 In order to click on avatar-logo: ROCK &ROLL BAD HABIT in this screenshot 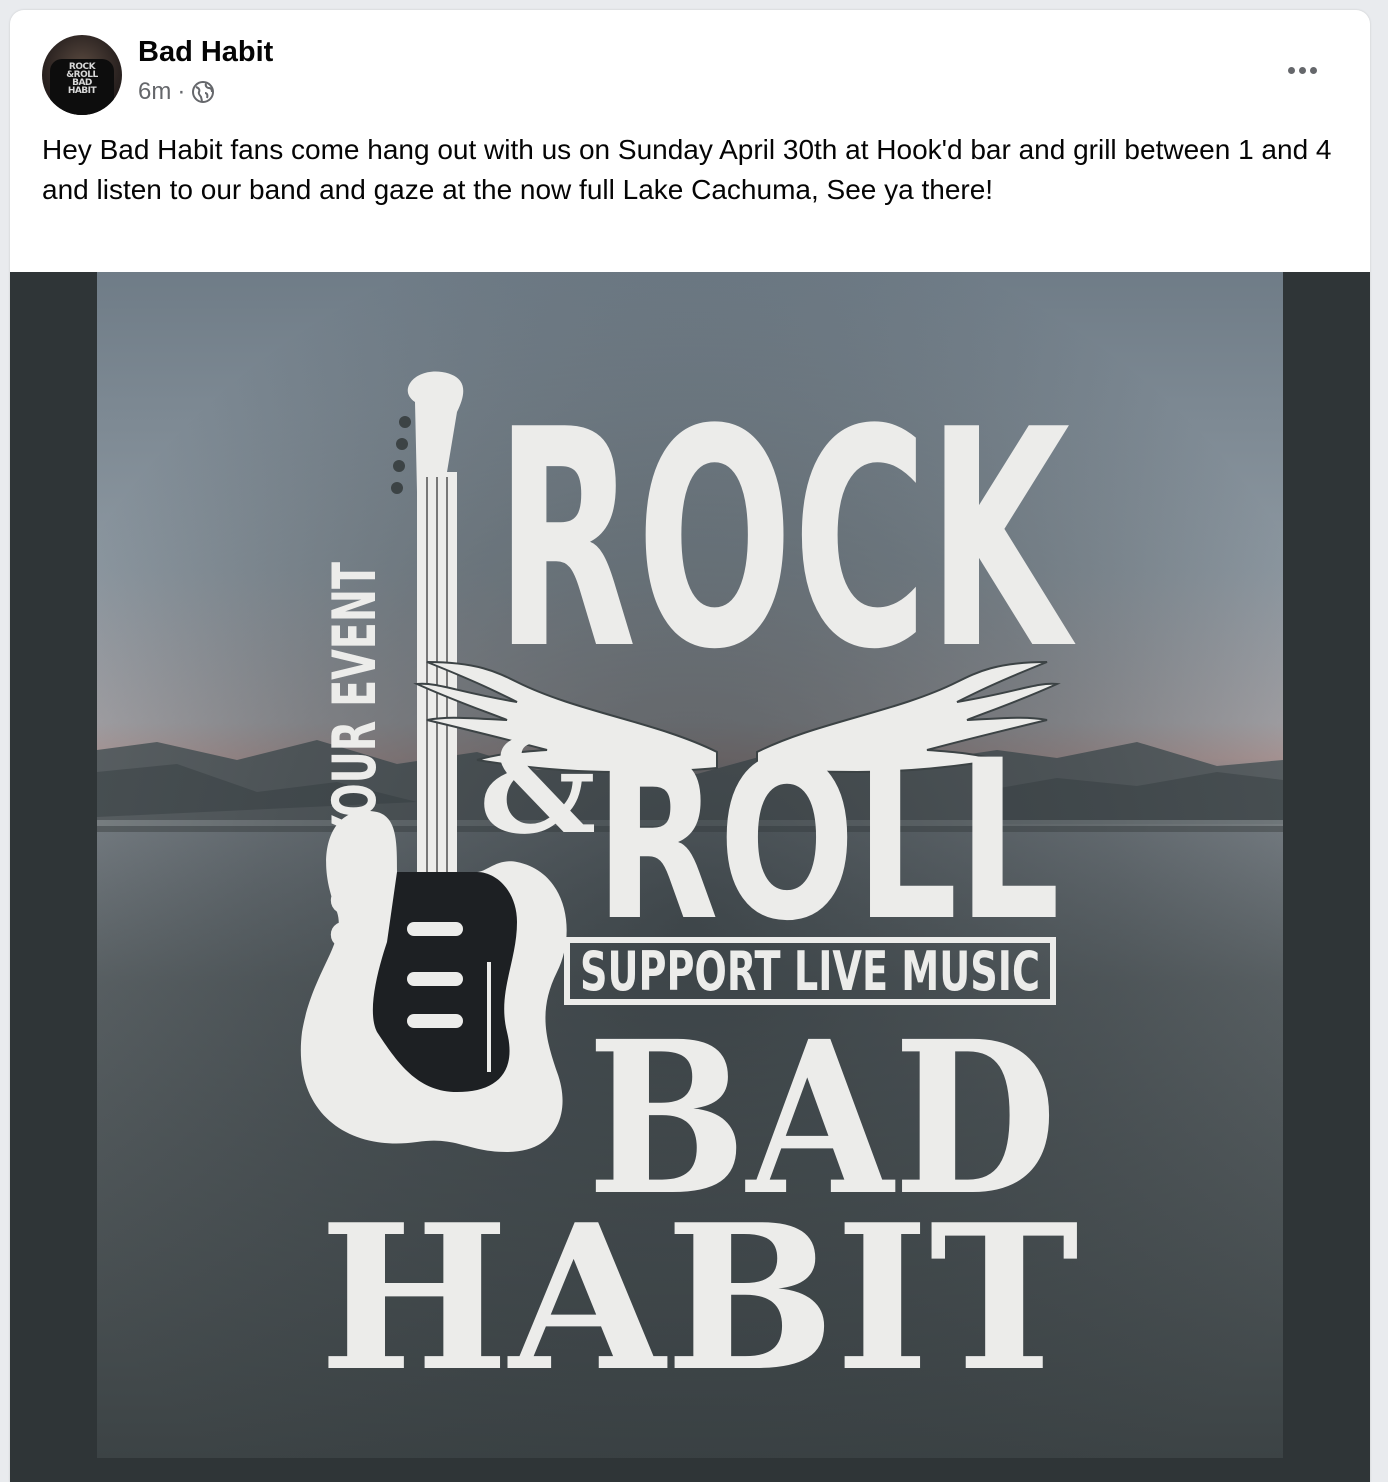, I will do `click(82, 79)`.